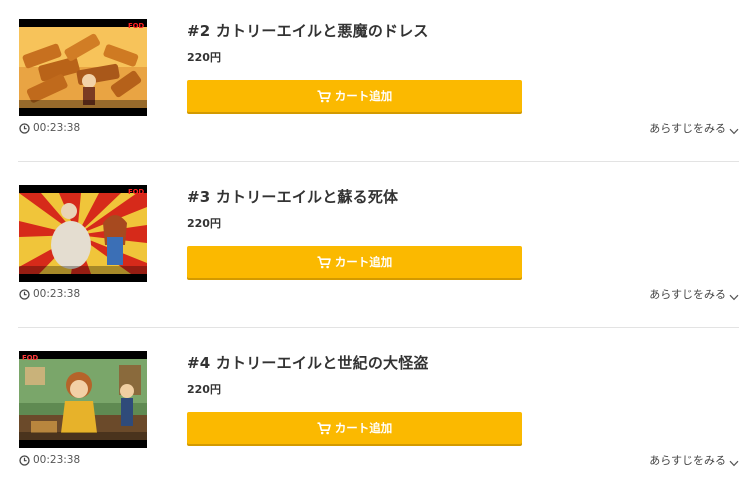  Describe the element at coordinates (308, 30) in the screenshot. I see `episode-title: #2 カトリーエイルと悪魔のドレス` at that location.